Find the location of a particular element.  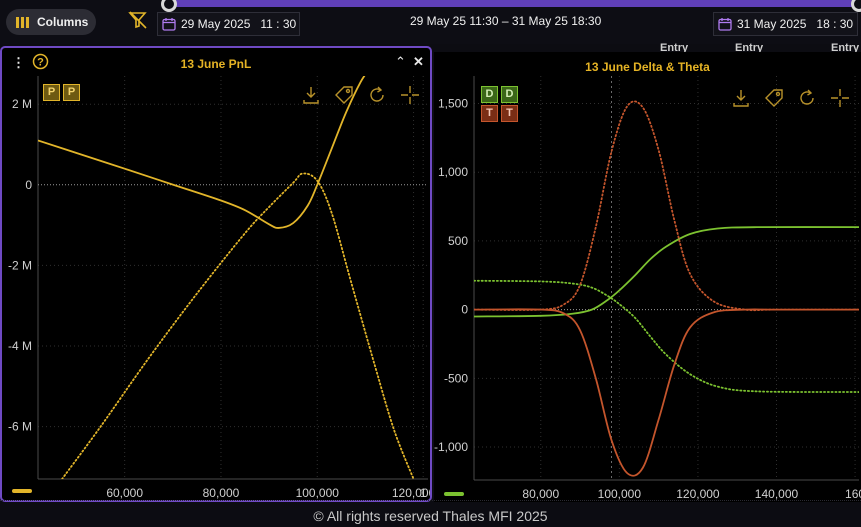

y-tick-label: -4 M is located at coordinates (20, 346).